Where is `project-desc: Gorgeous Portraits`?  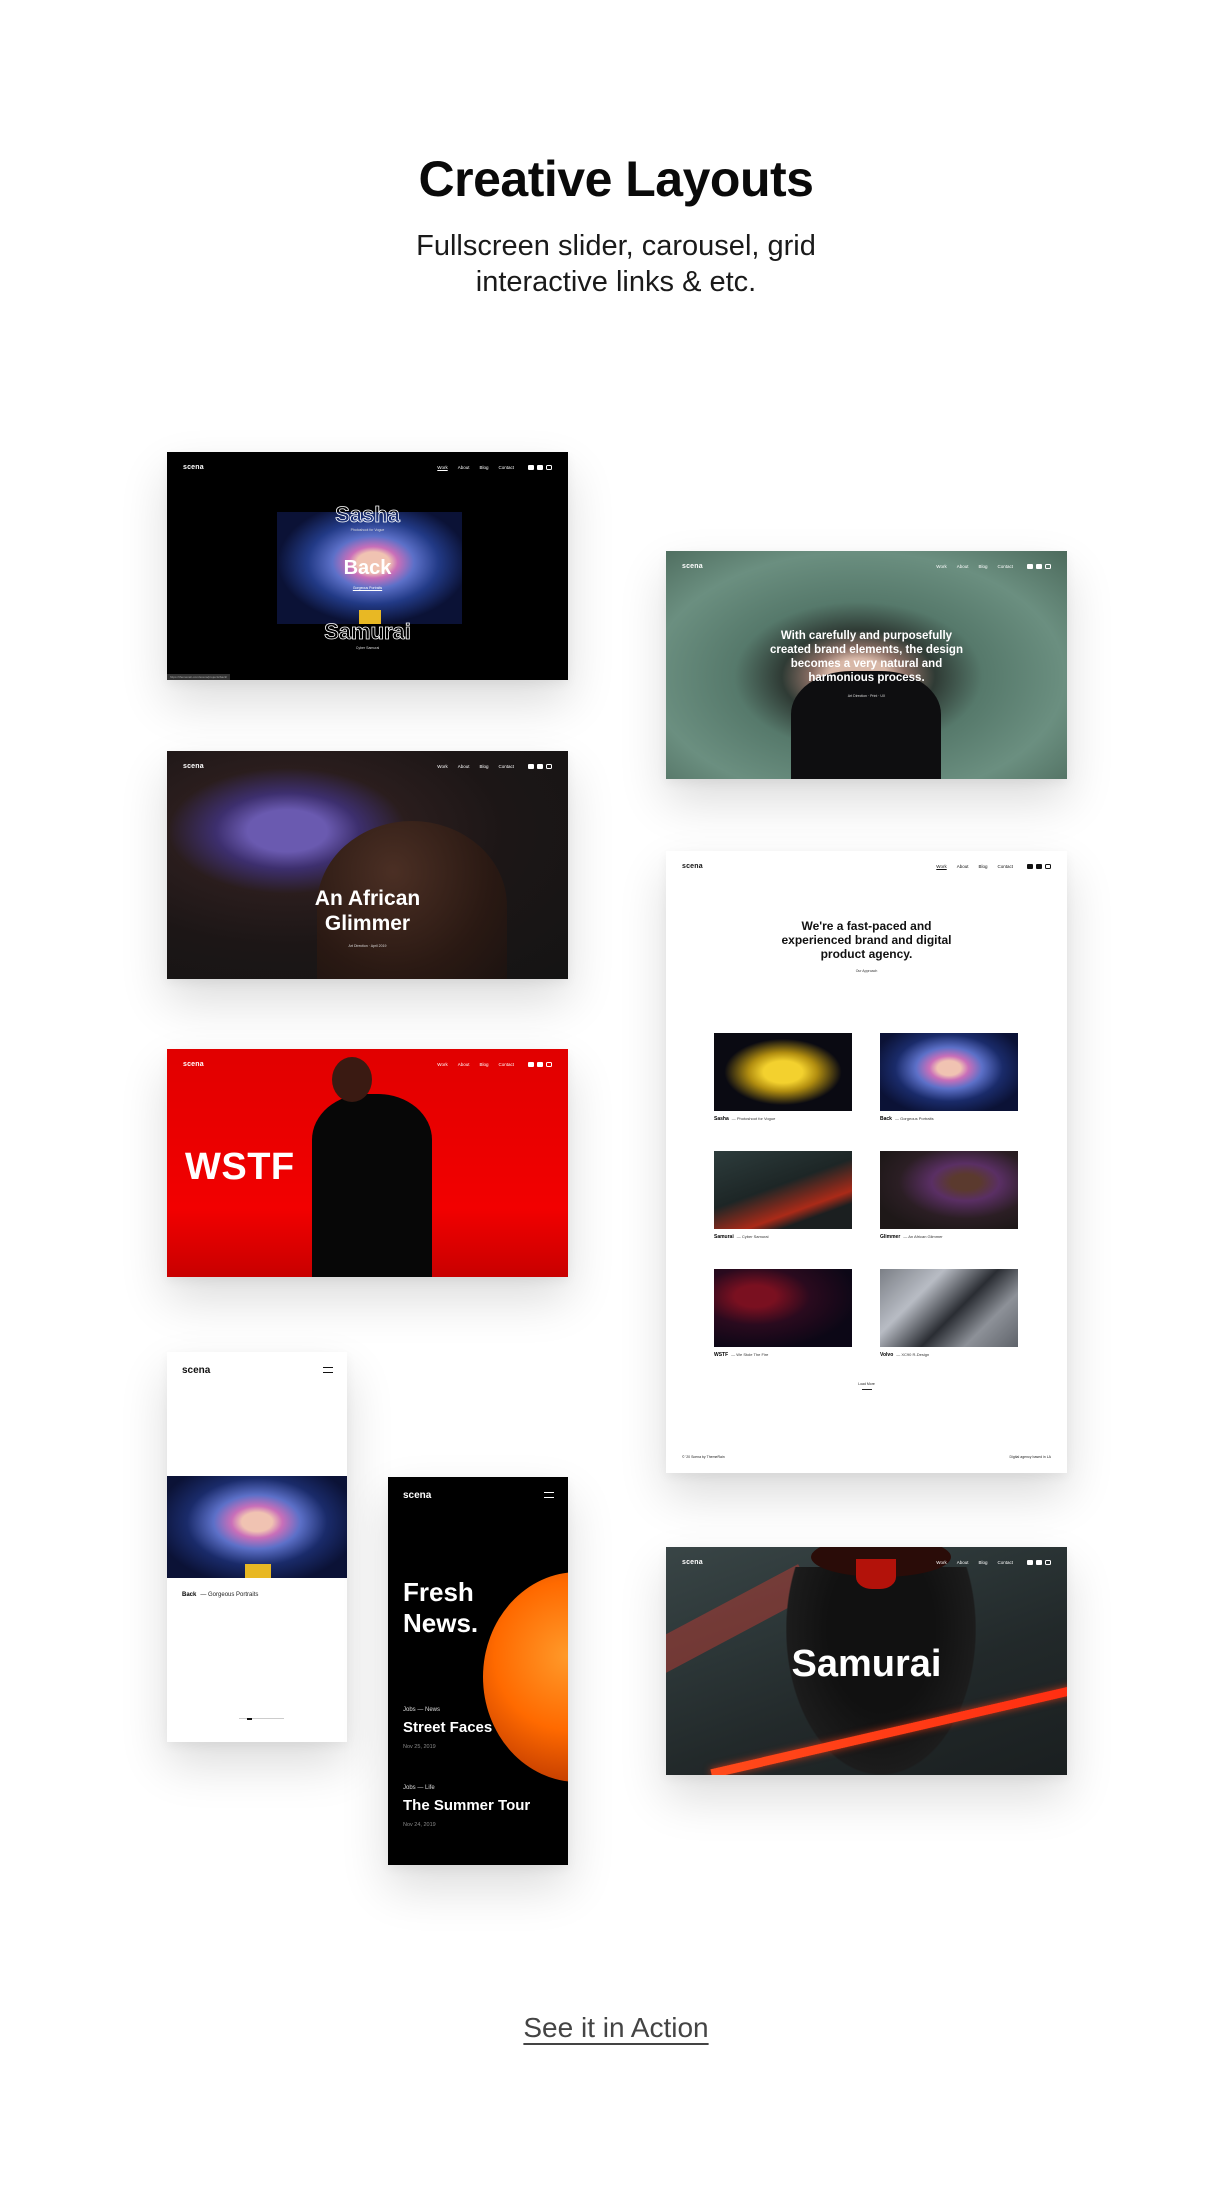 project-desc: Gorgeous Portraits is located at coordinates (233, 1595).